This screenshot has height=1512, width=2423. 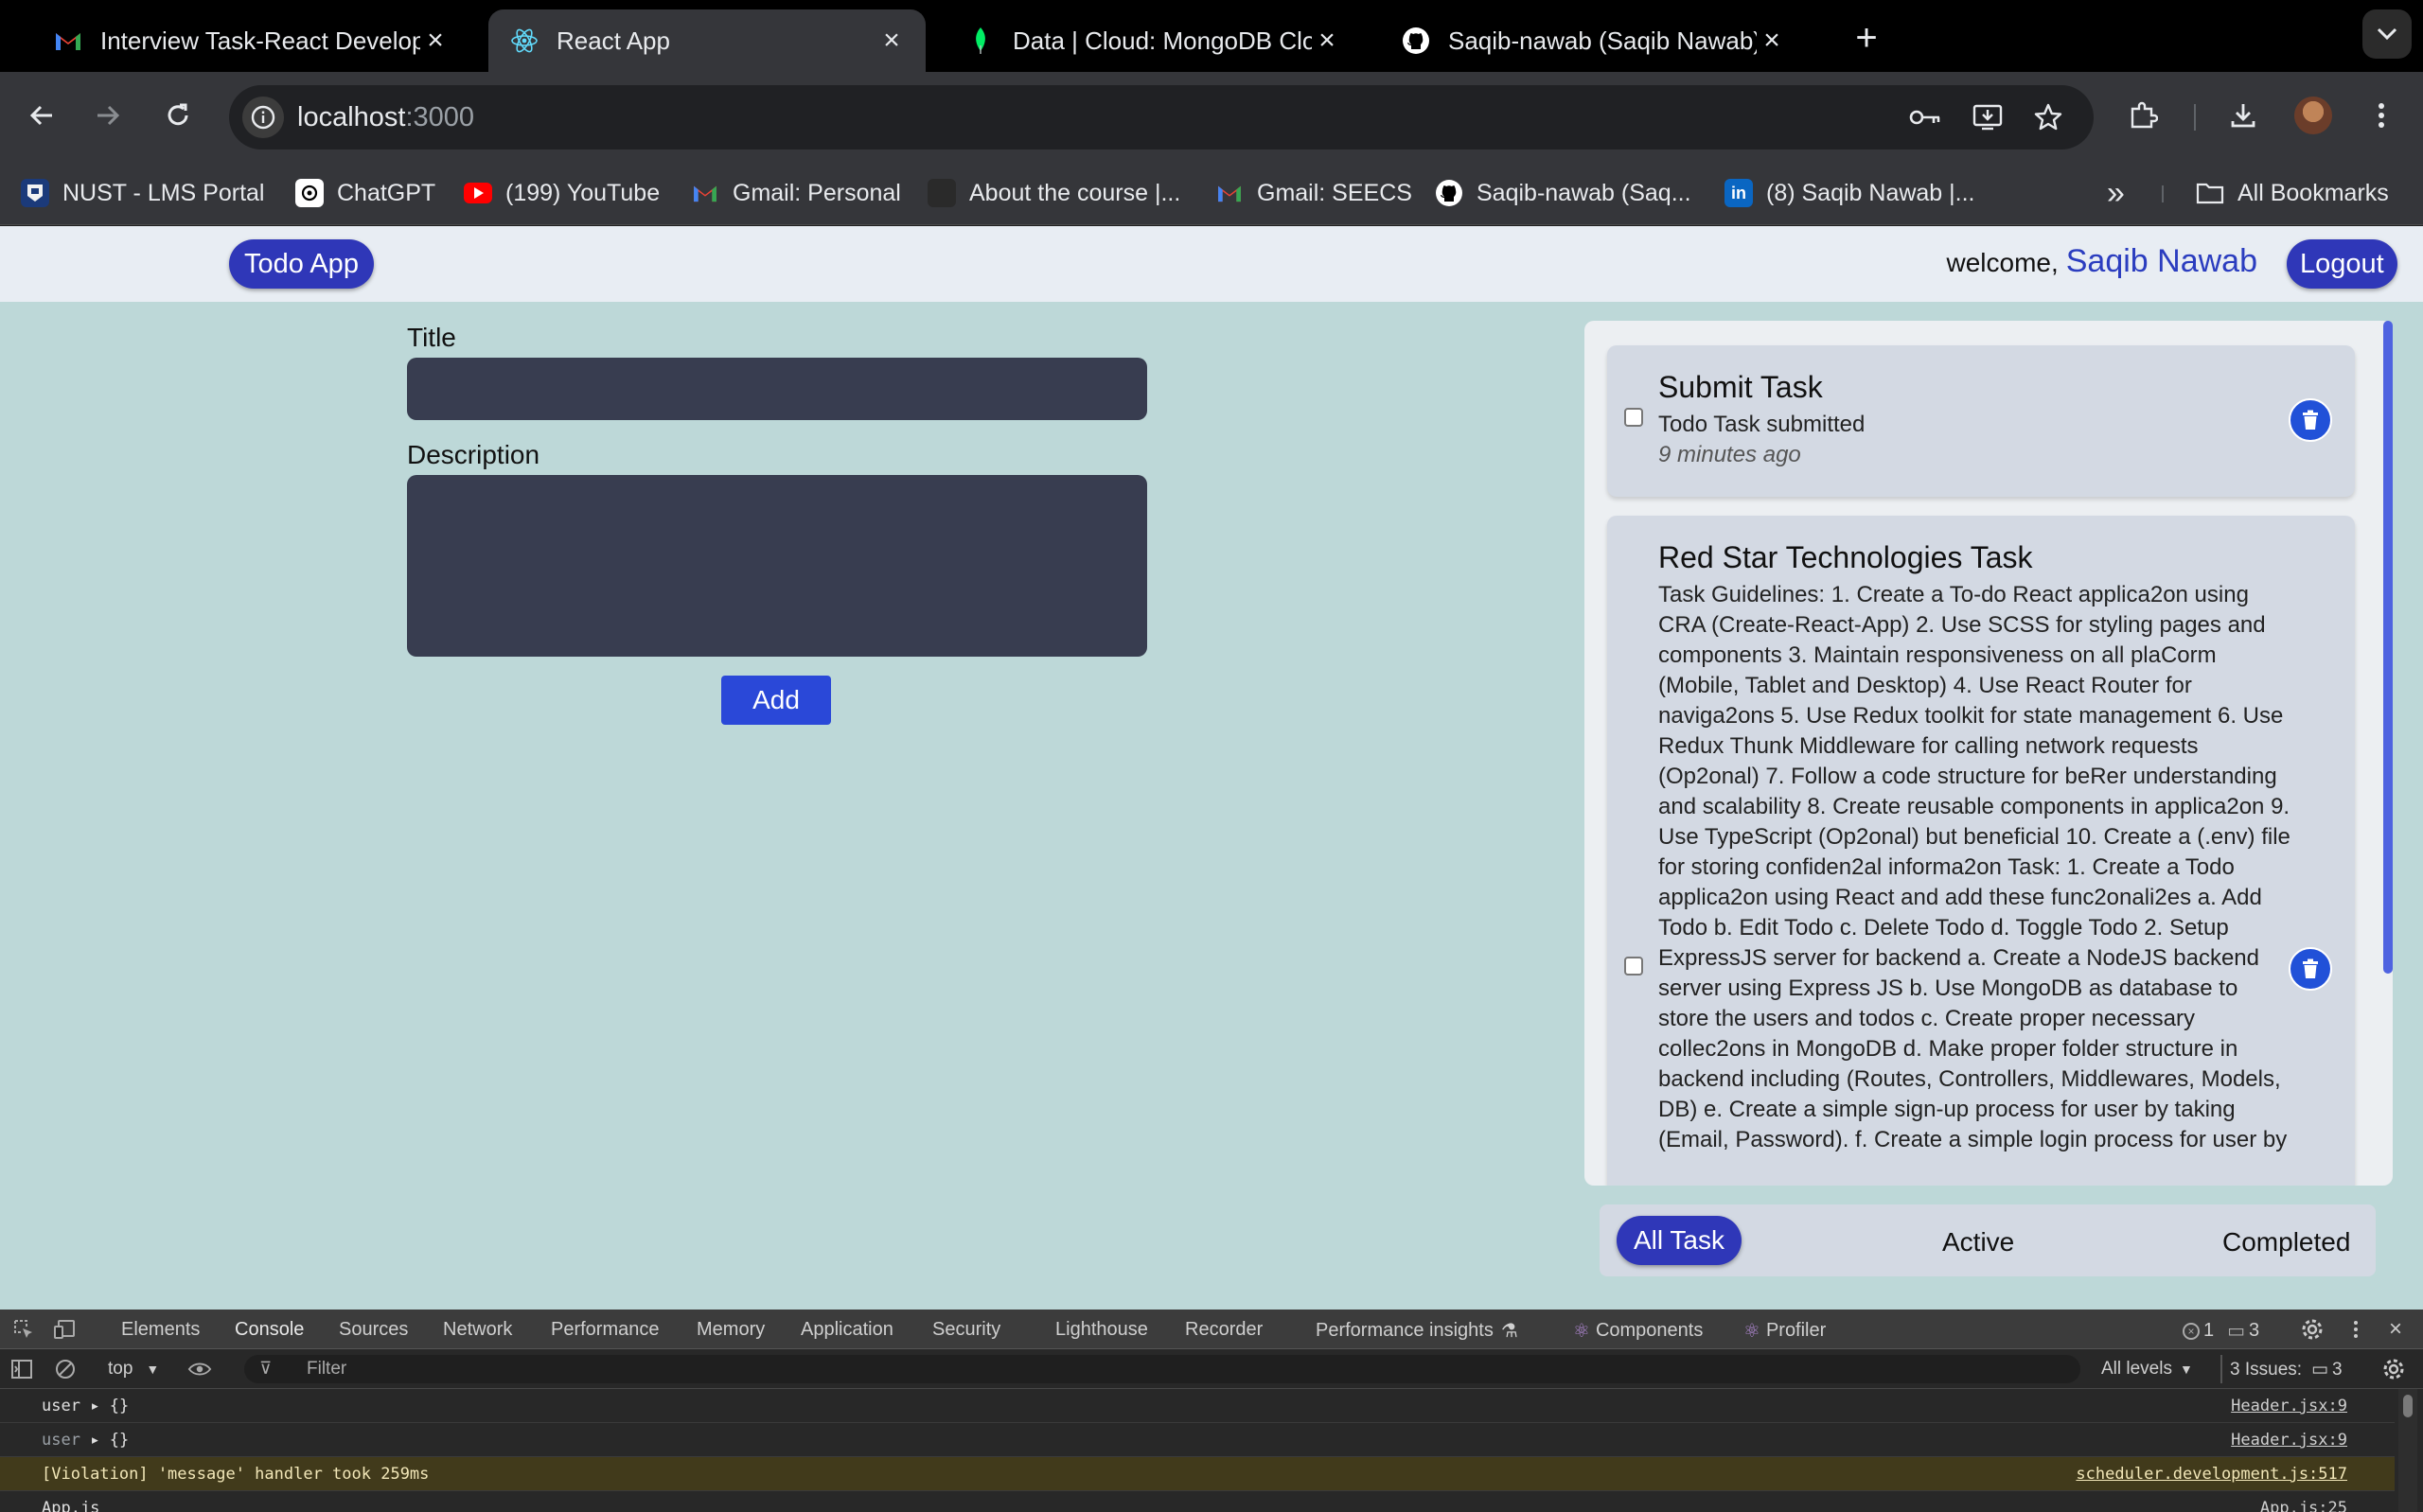 I want to click on tab-label: Profiler, so click(x=1796, y=1330).